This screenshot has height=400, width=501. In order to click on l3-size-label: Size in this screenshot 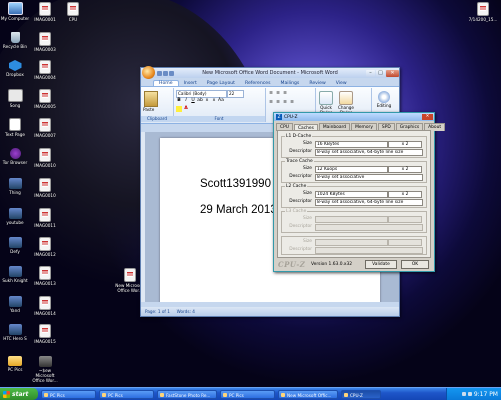, I will do `click(307, 218)`.